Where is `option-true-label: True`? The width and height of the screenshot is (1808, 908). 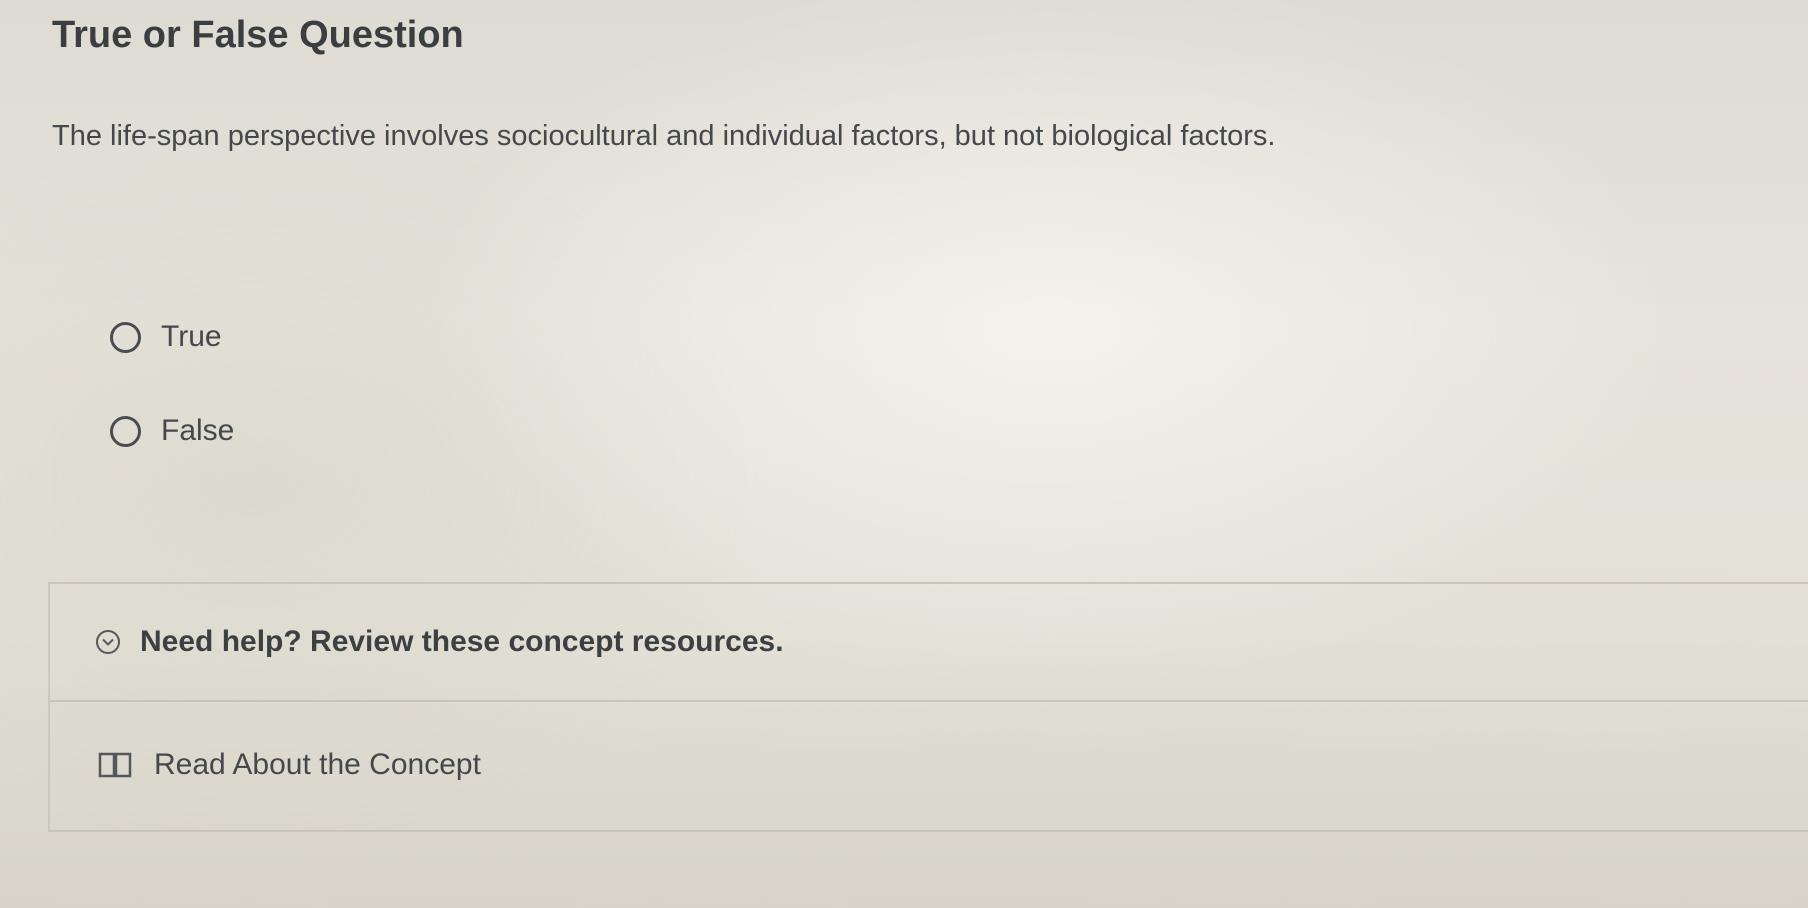
option-true-label: True is located at coordinates (191, 336).